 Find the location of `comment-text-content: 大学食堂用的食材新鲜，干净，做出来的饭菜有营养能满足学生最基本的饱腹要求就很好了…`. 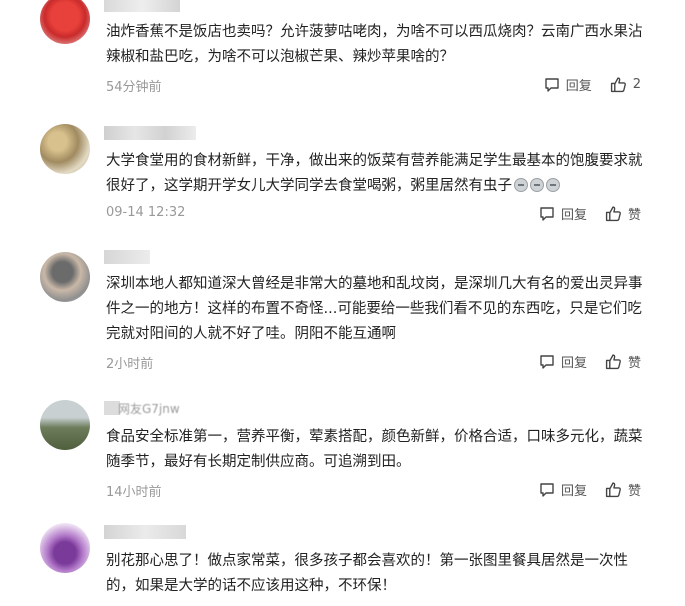

comment-text-content: 大学食堂用的食材新鲜，干净，做出来的饭菜有营养能满足学生最基本的饱腹要求就很好了… is located at coordinates (374, 173).